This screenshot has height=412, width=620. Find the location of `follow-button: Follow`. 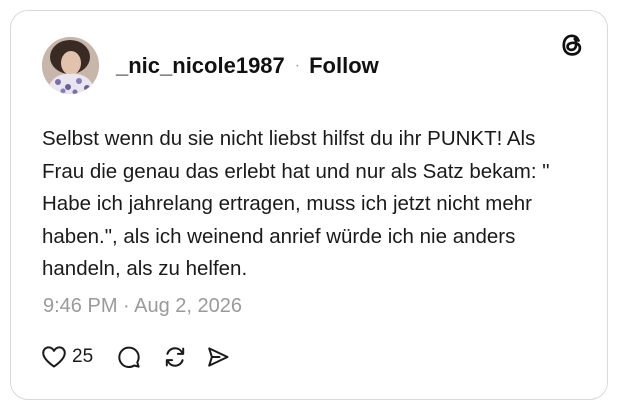

follow-button: Follow is located at coordinates (344, 66).